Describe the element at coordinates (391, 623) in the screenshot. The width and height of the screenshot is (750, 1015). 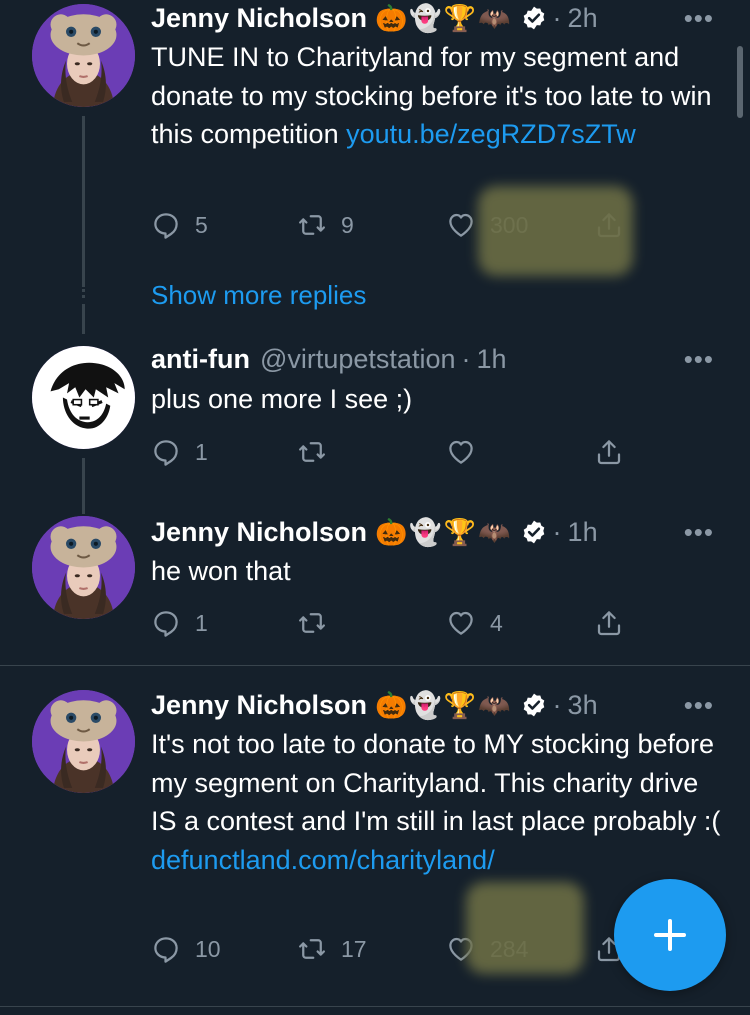
I see `tweet-actions: 1 4` at that location.